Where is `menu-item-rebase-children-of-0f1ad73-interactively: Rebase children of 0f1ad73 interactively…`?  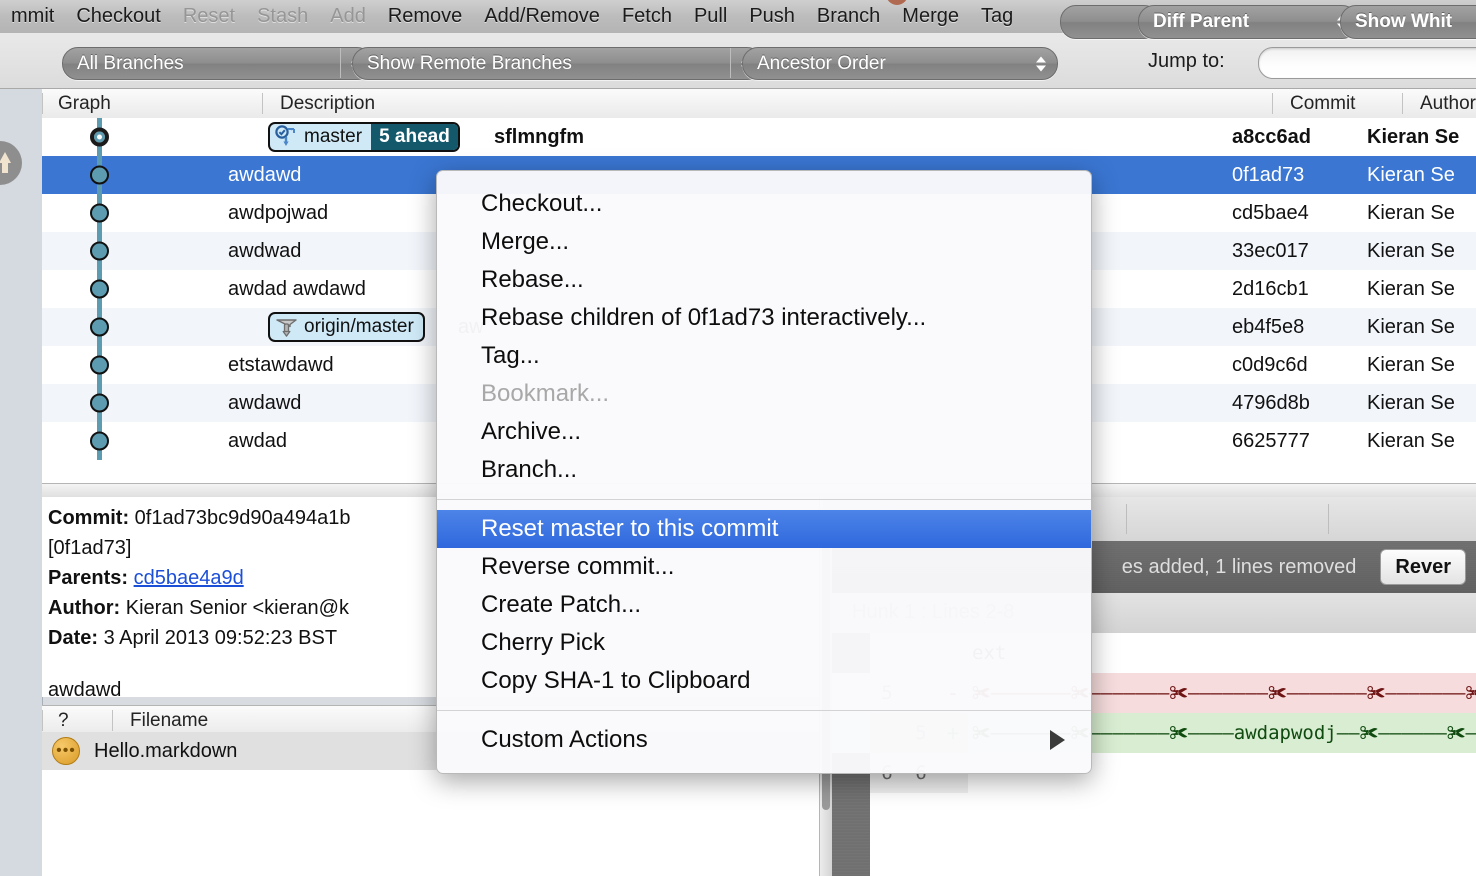
menu-item-rebase-children-of-0f1ad73-interactively: Rebase children of 0f1ad73 interactively… is located at coordinates (764, 318).